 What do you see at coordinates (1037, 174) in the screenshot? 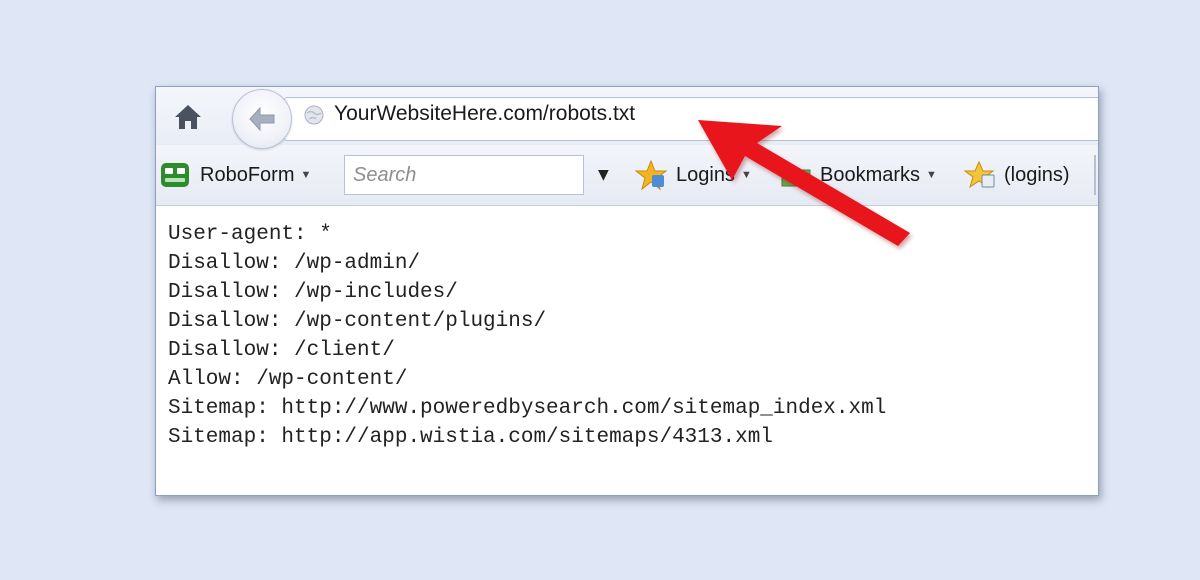
I see `logins-paren-label: (logins)` at bounding box center [1037, 174].